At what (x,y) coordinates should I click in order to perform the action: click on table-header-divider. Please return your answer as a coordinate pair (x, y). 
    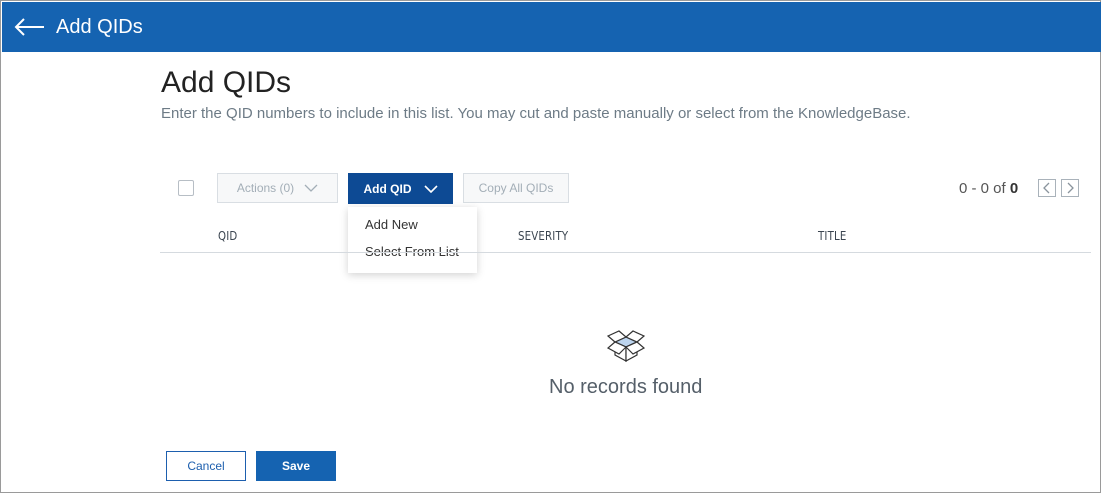
    Looking at the image, I should click on (625, 252).